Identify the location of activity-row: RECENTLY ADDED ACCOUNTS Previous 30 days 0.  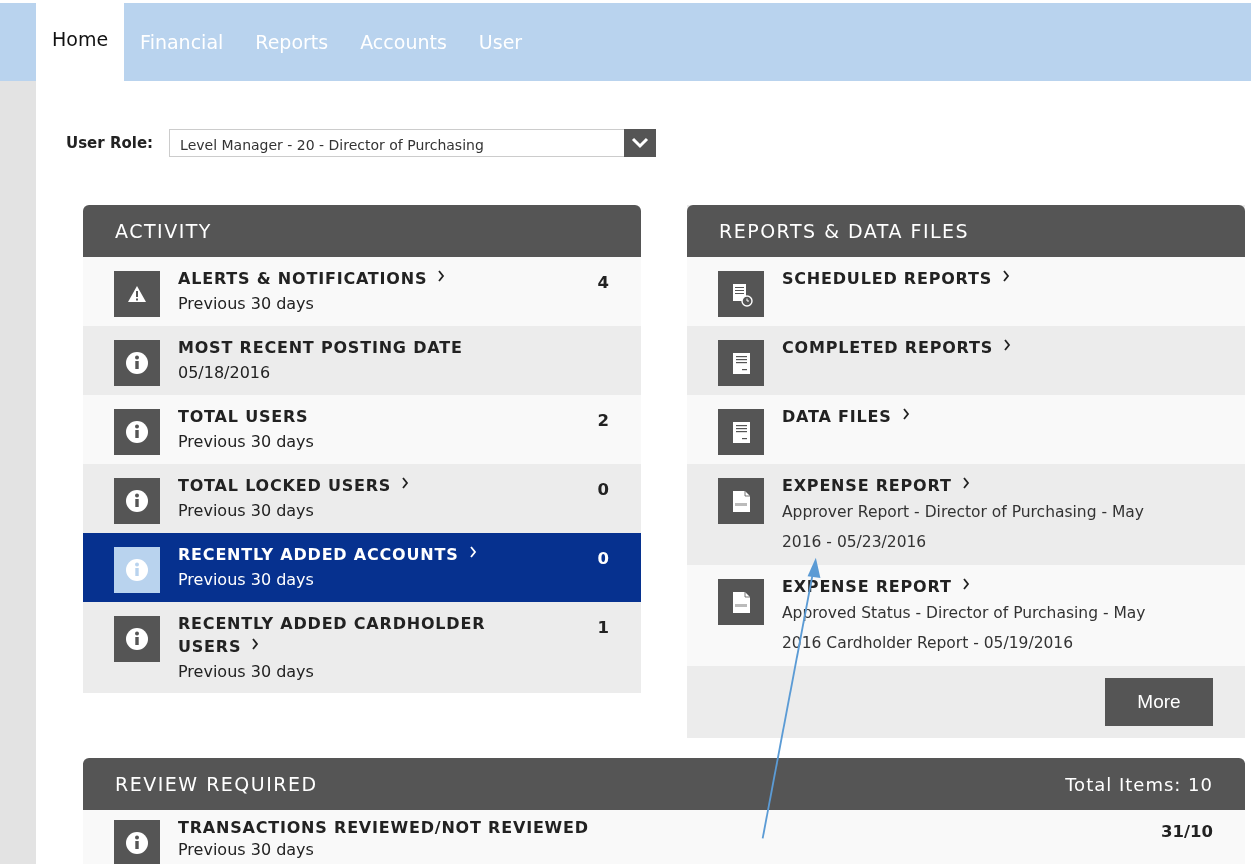
(362, 567).